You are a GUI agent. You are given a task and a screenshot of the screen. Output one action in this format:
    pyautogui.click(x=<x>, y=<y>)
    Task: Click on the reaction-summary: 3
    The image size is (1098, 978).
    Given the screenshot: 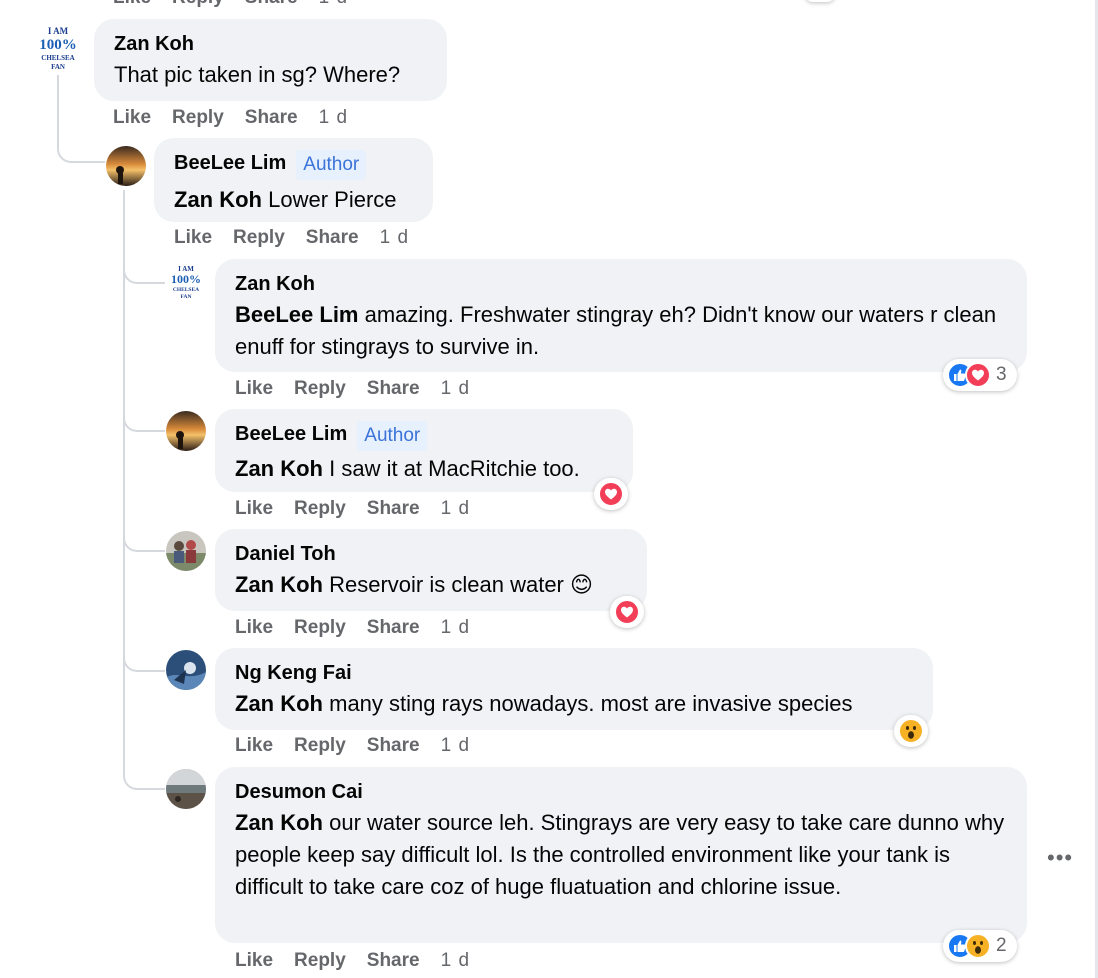 What is the action you would take?
    pyautogui.click(x=980, y=375)
    